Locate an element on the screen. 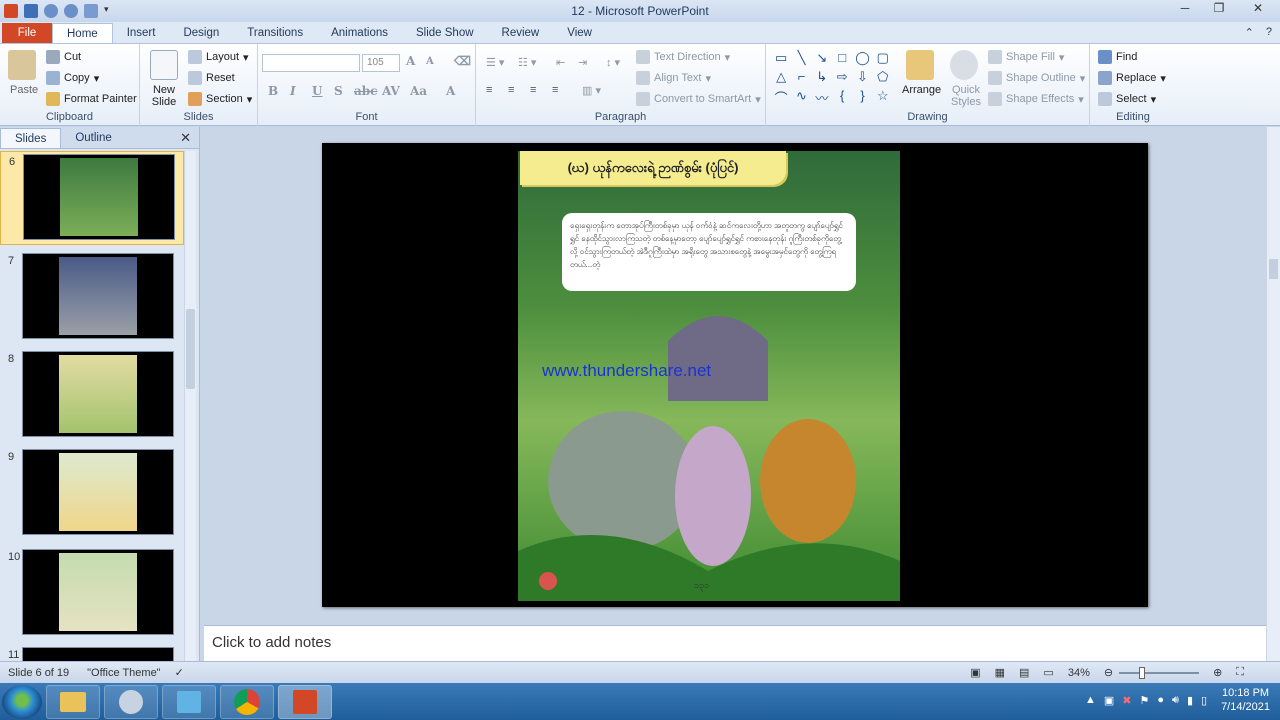 This screenshot has width=1280, height=720. align-center-icon: ≡ is located at coordinates (511, 90).